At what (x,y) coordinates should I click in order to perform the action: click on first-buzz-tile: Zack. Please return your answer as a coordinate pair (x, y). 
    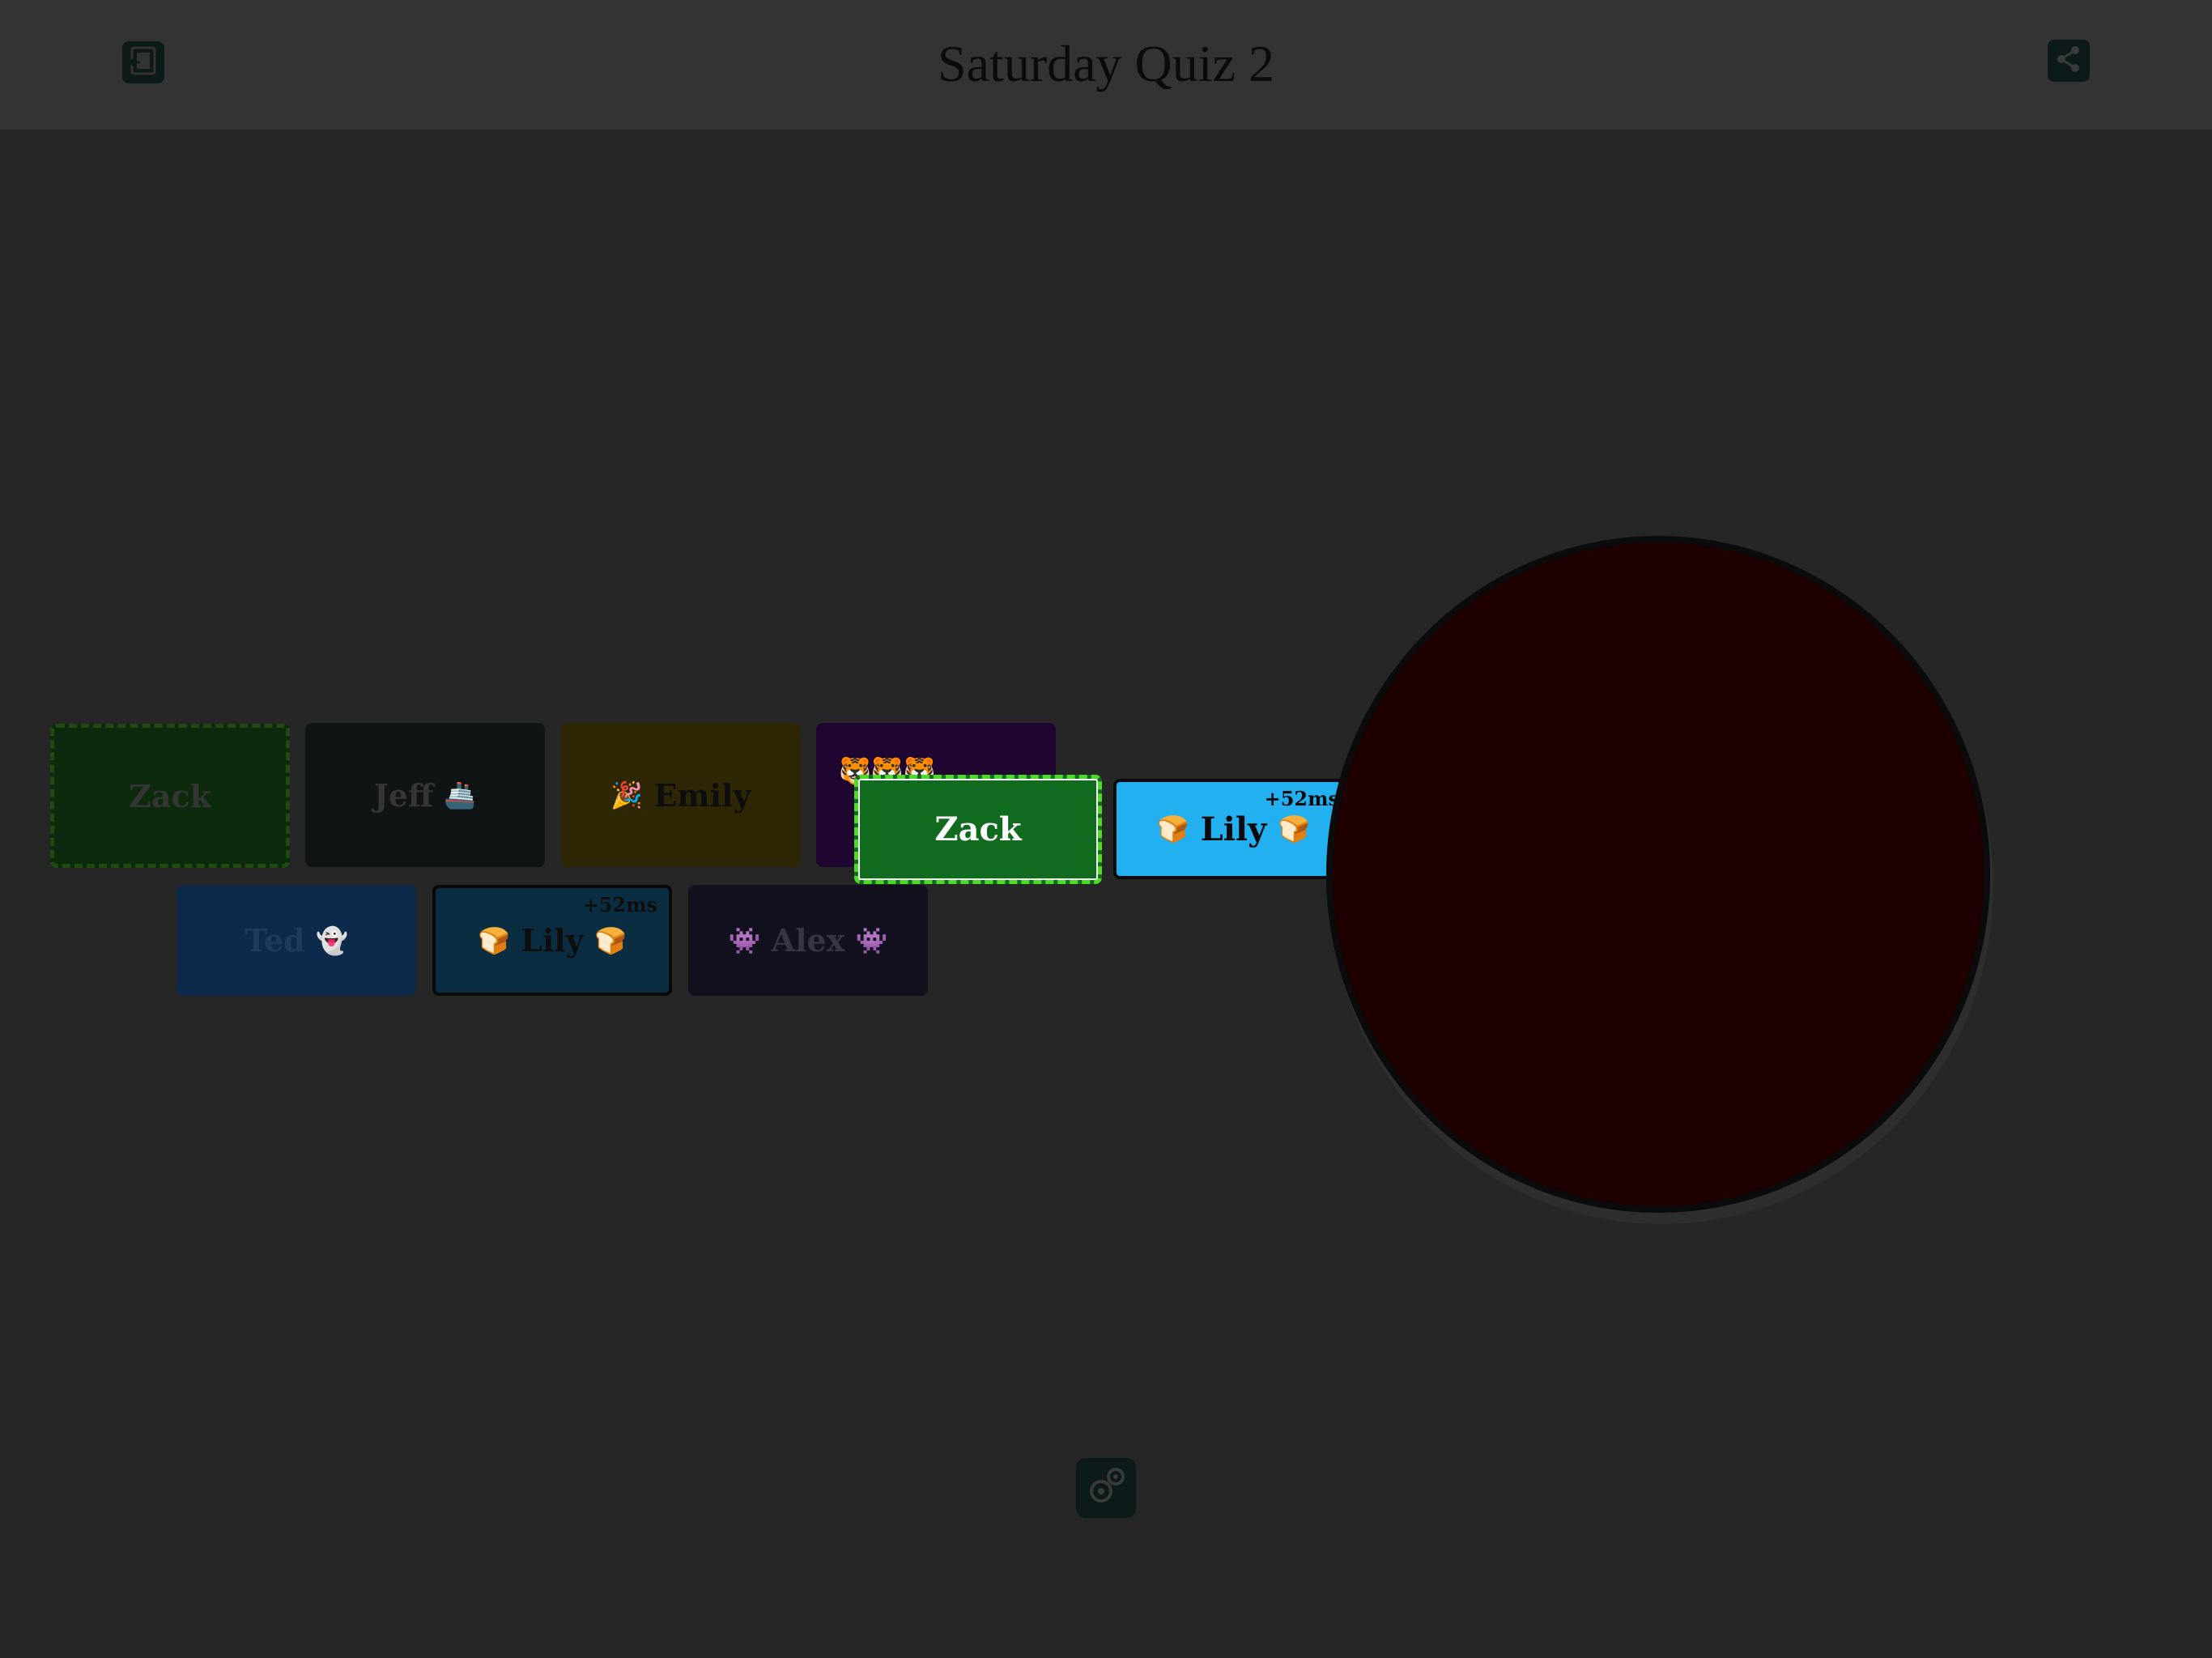
    Looking at the image, I should click on (978, 829).